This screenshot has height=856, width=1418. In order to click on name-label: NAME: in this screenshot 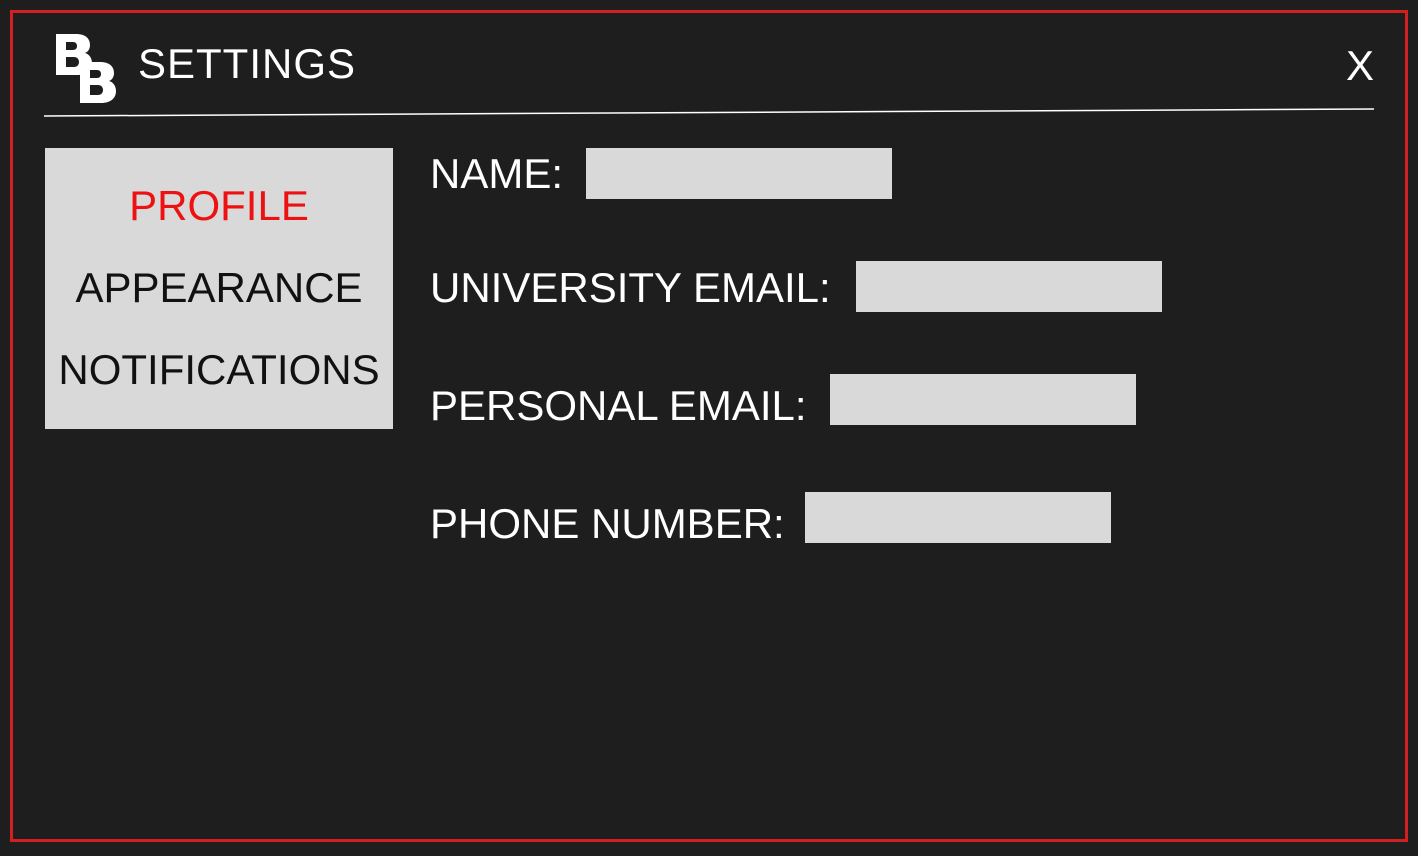, I will do `click(497, 173)`.